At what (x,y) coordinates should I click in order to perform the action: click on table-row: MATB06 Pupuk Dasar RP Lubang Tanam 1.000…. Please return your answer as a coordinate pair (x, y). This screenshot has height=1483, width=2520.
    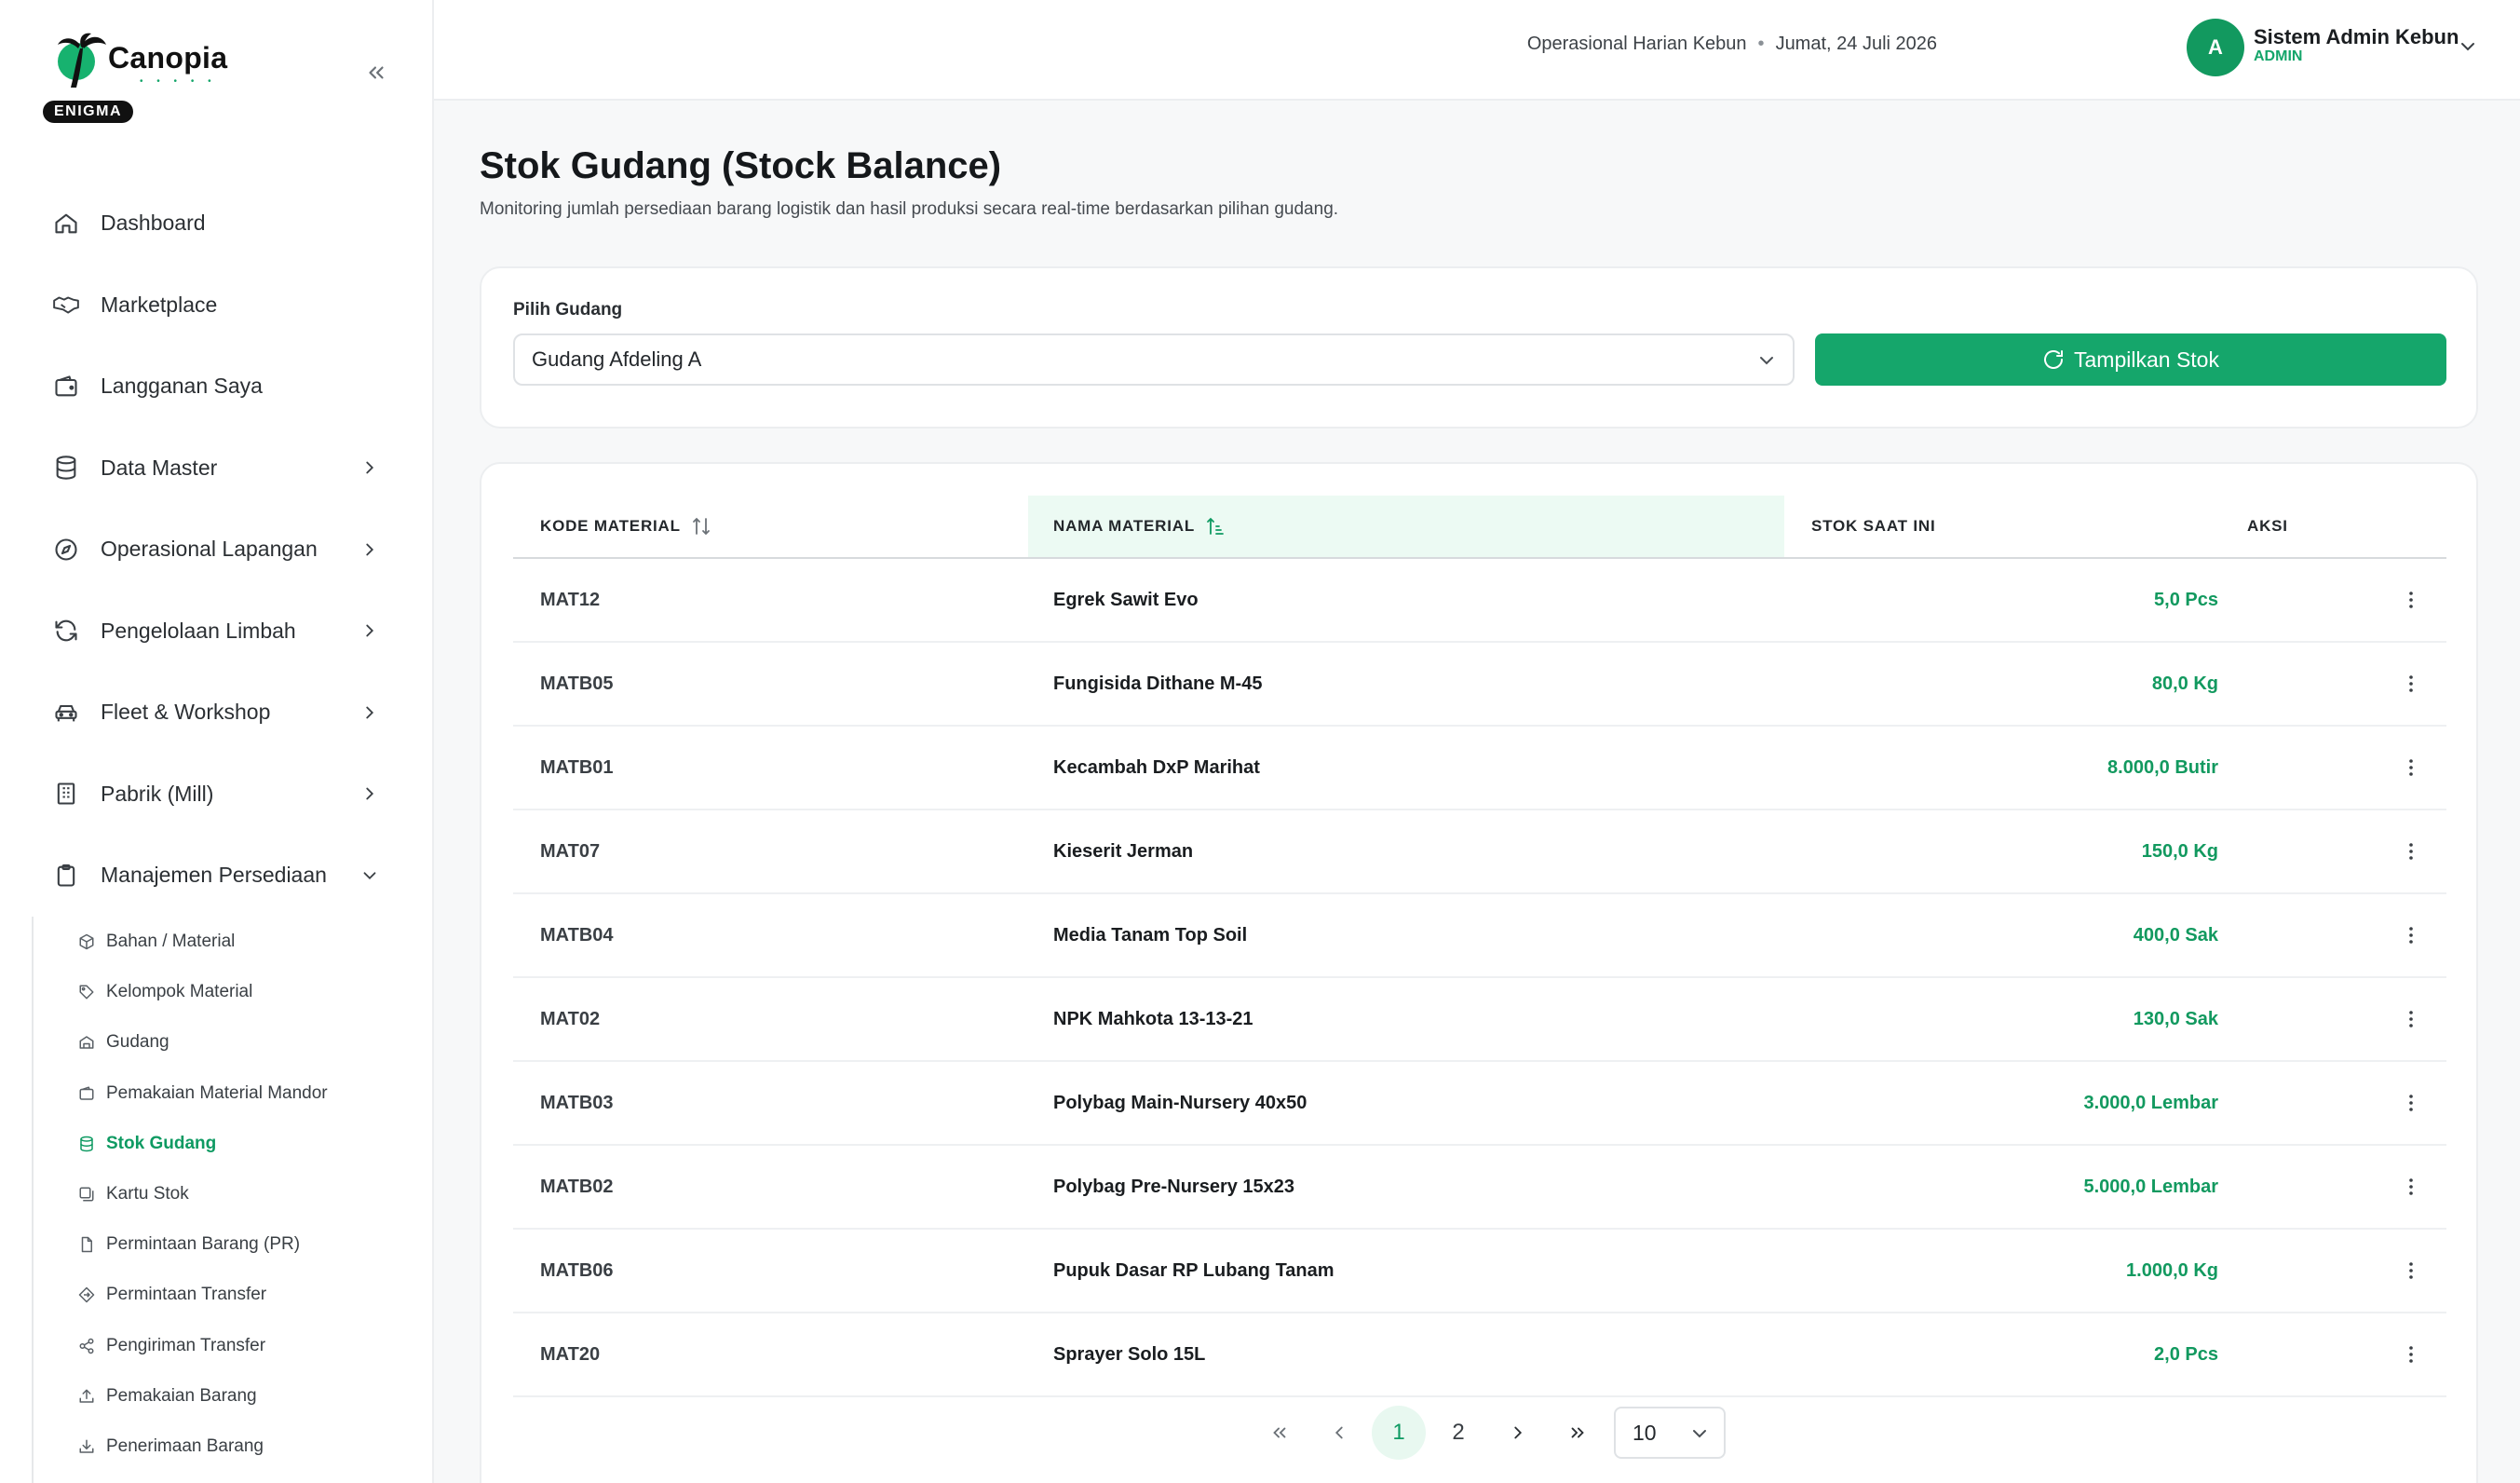
    Looking at the image, I should click on (1479, 1271).